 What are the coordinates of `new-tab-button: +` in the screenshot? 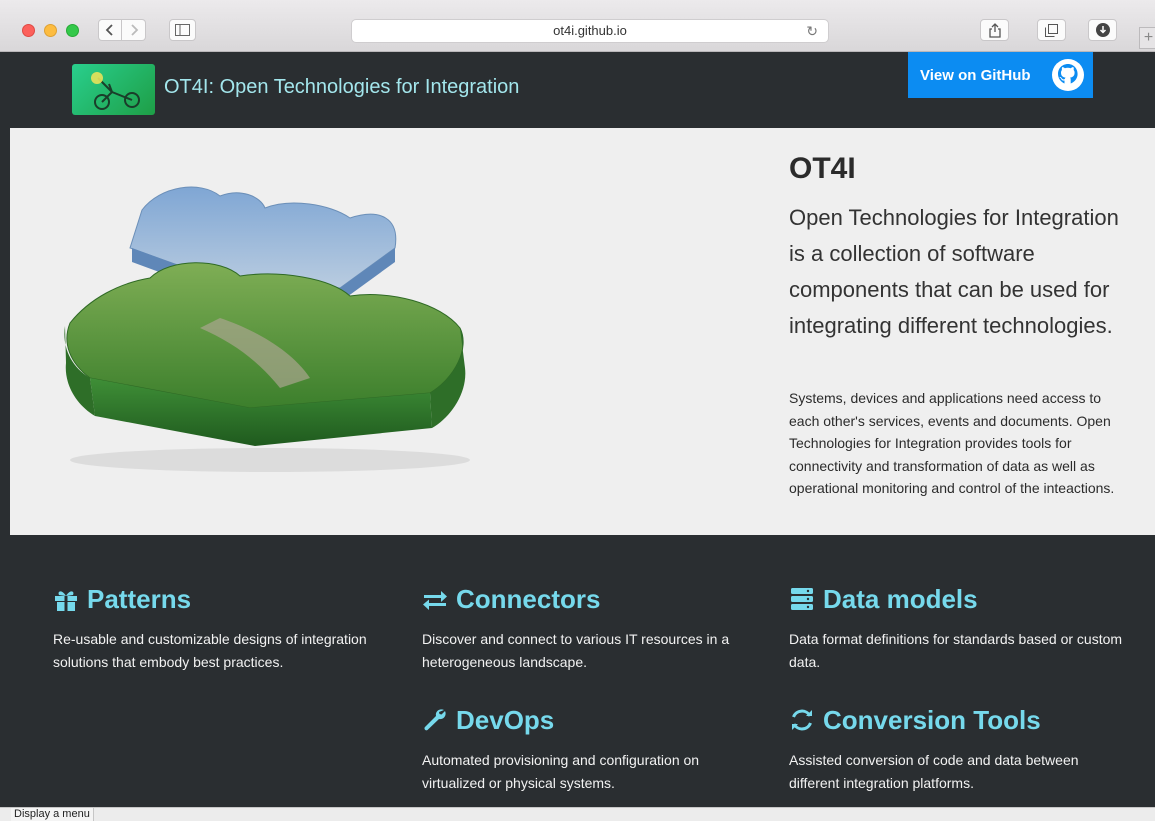 It's located at (1147, 38).